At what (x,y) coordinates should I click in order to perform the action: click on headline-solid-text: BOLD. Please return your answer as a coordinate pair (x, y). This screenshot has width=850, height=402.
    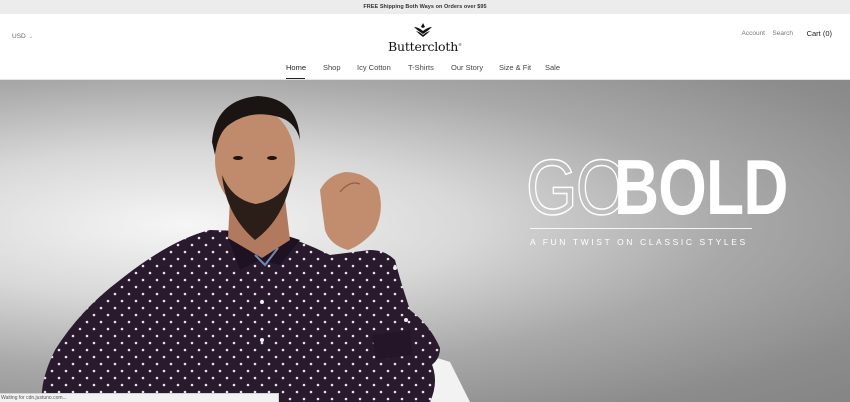
    Looking at the image, I should click on (701, 187).